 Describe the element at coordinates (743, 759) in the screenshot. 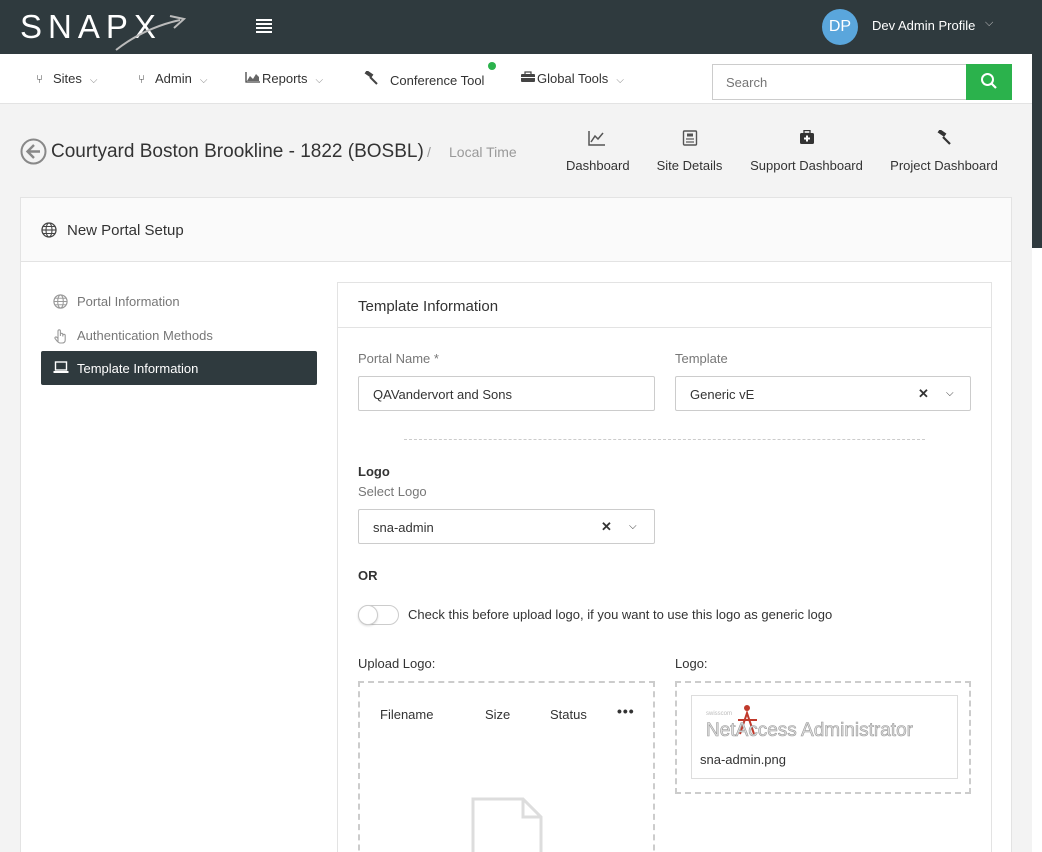

I see `logo-filename: sna-admin.png` at that location.